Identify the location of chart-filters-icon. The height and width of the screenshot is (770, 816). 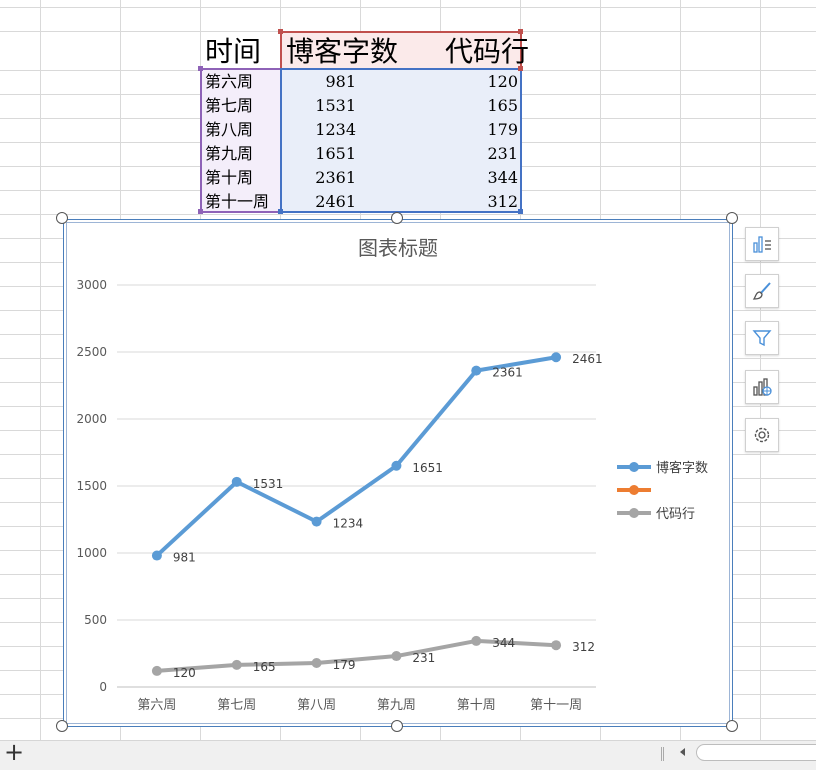
(762, 338).